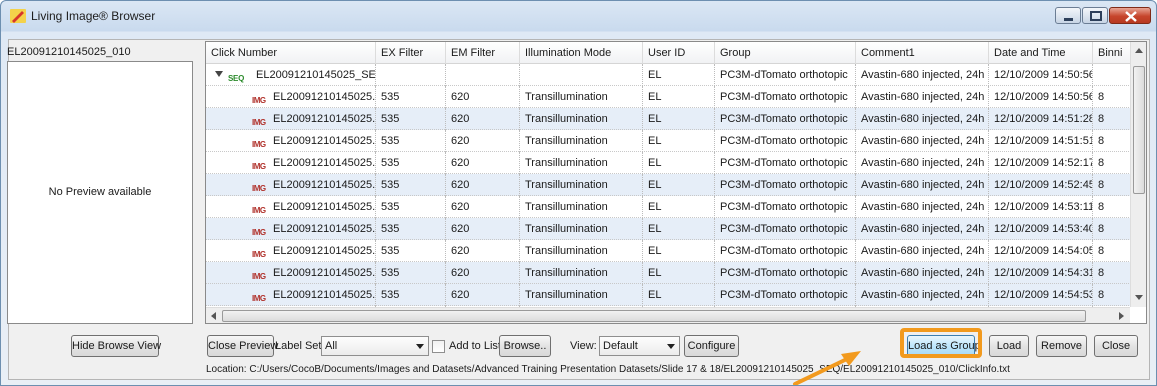 Image resolution: width=1157 pixels, height=386 pixels. Describe the element at coordinates (785, 53) in the screenshot. I see `column-header-group: Group` at that location.